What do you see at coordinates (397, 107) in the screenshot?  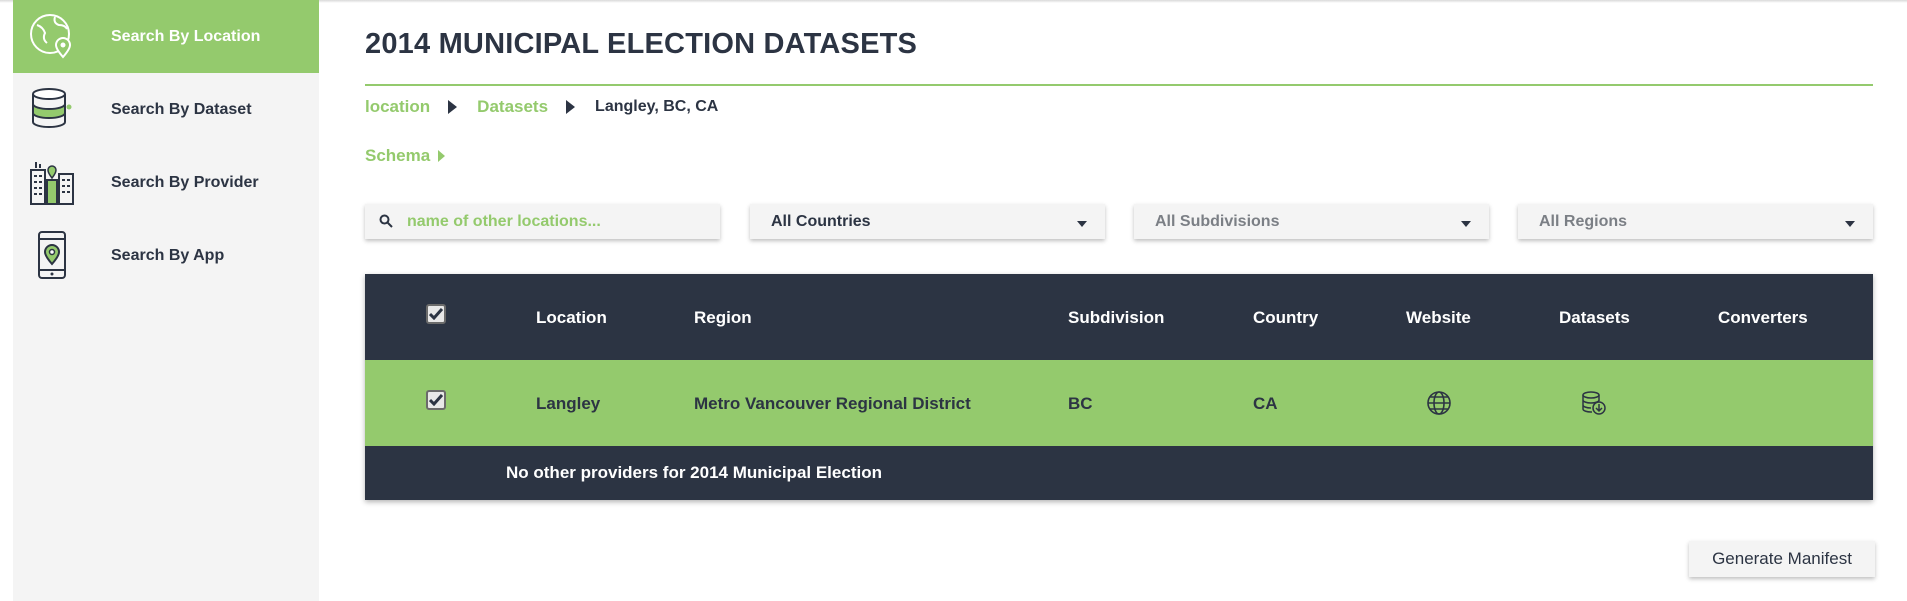 I see `breadcrumb-location-link: location` at bounding box center [397, 107].